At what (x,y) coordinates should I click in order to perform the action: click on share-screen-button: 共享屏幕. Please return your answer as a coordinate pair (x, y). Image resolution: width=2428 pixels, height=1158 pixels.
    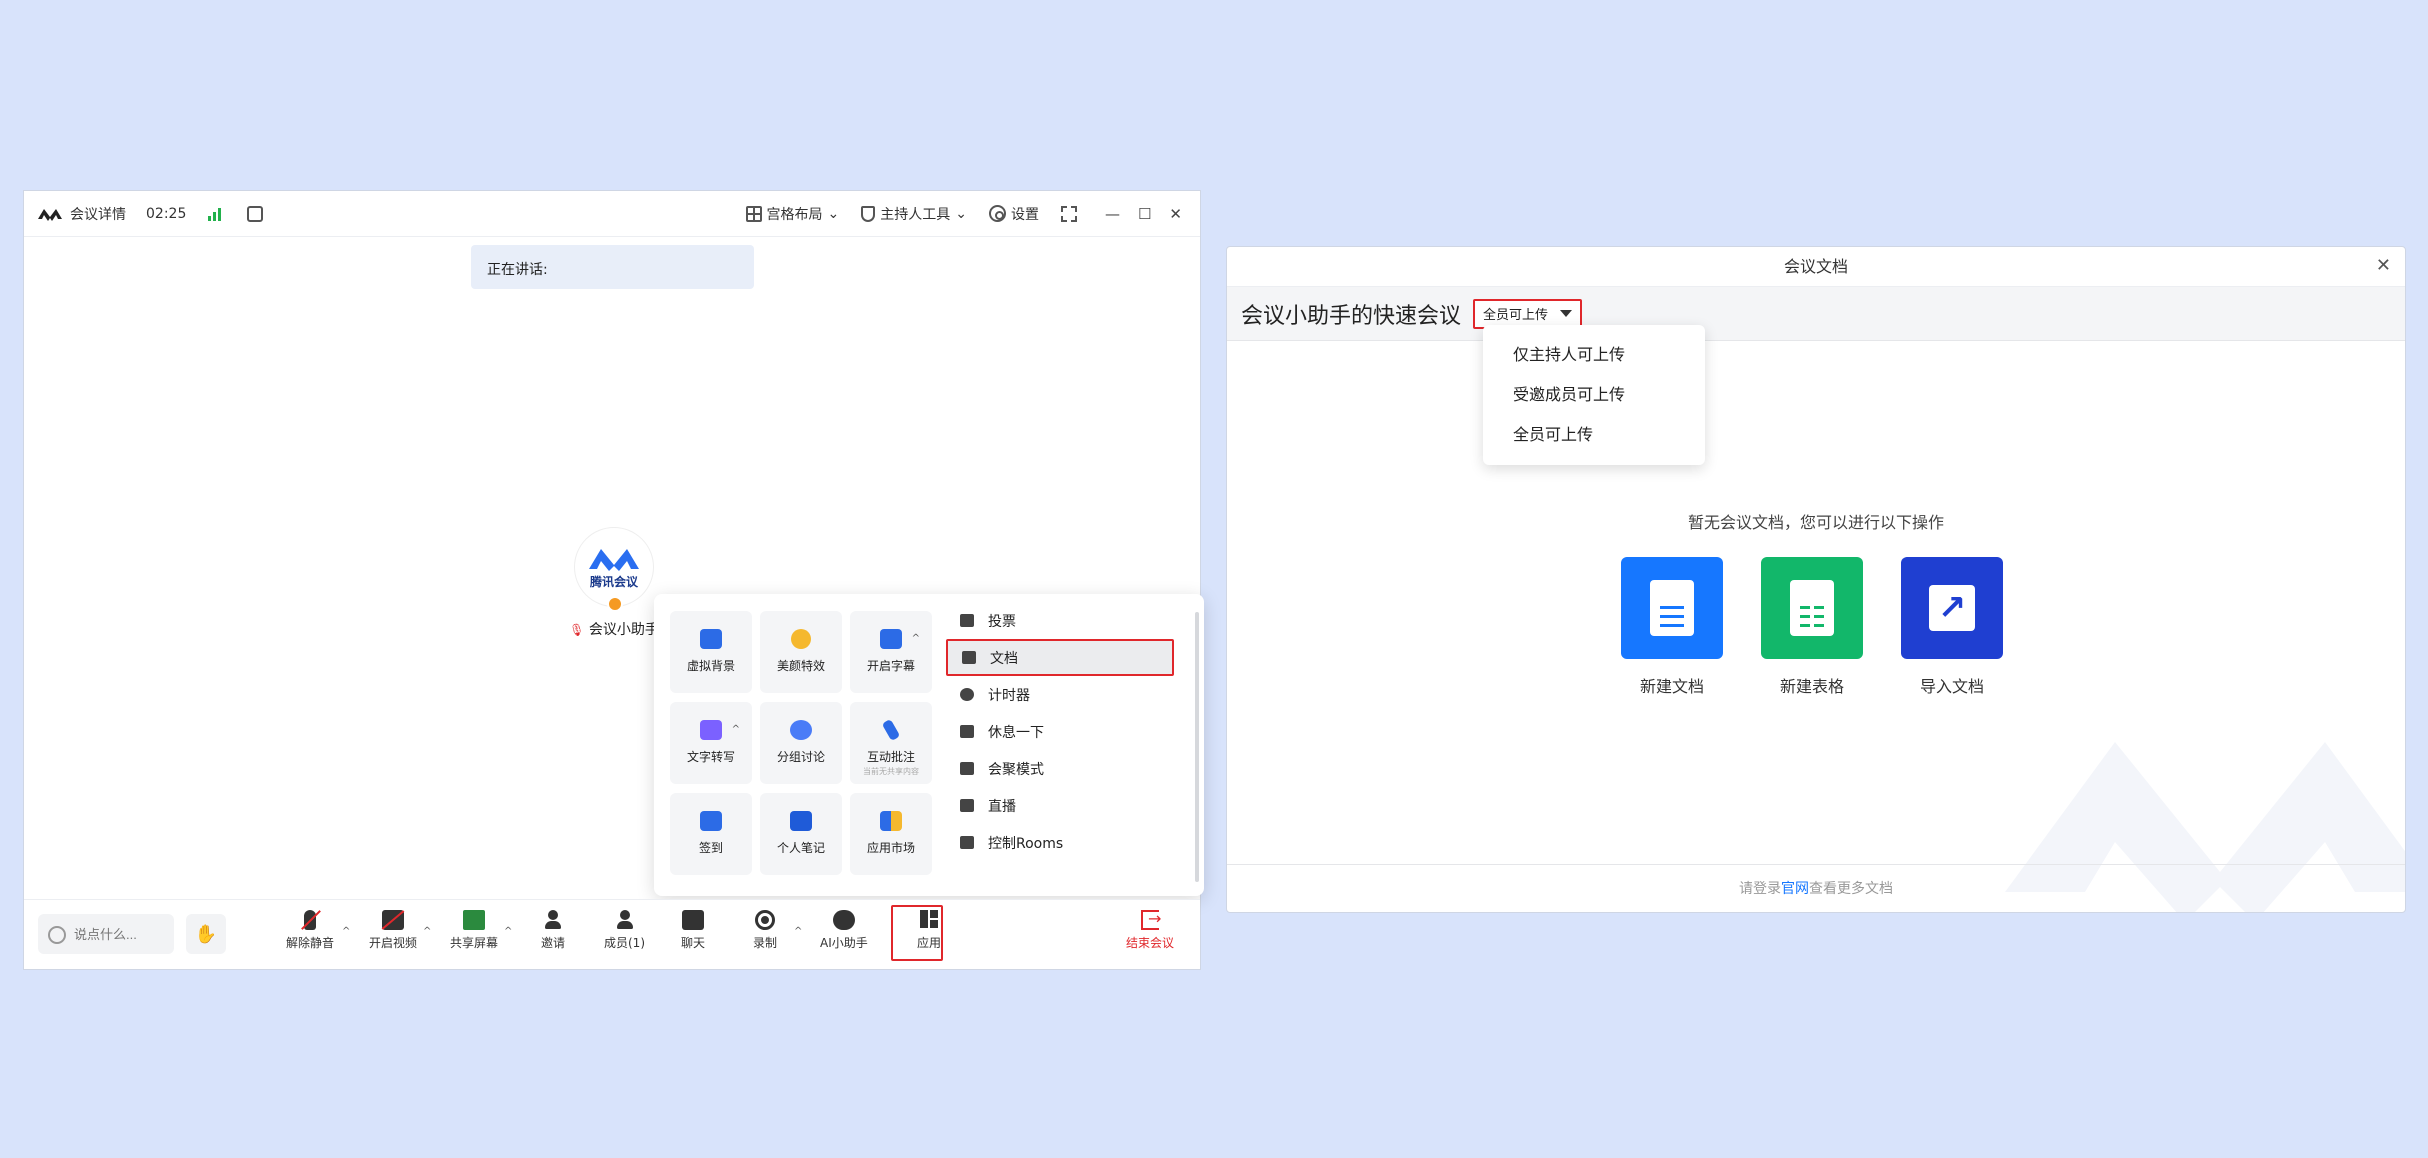
    Looking at the image, I should click on (474, 930).